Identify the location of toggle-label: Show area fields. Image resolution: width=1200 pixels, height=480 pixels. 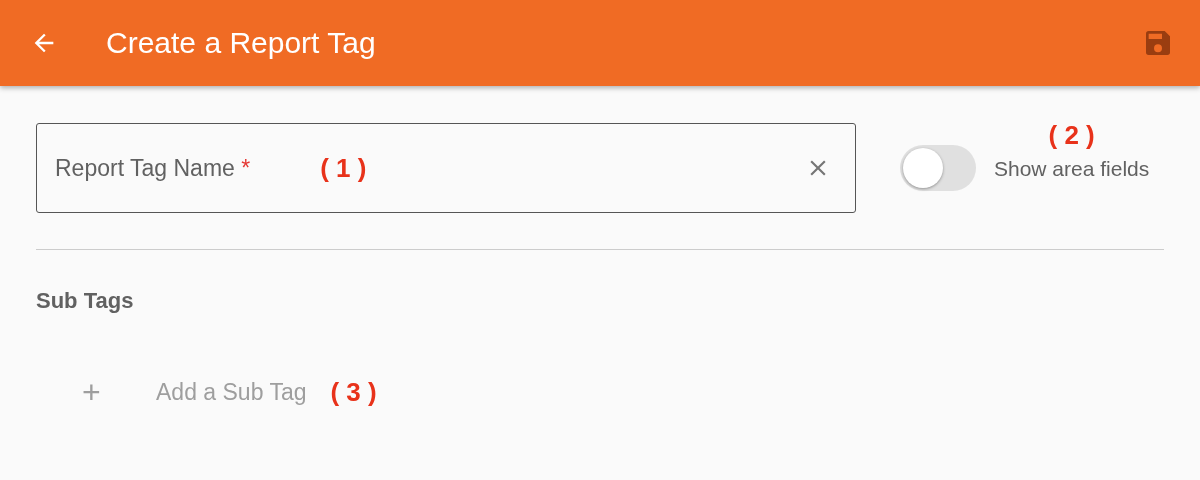
(1072, 168).